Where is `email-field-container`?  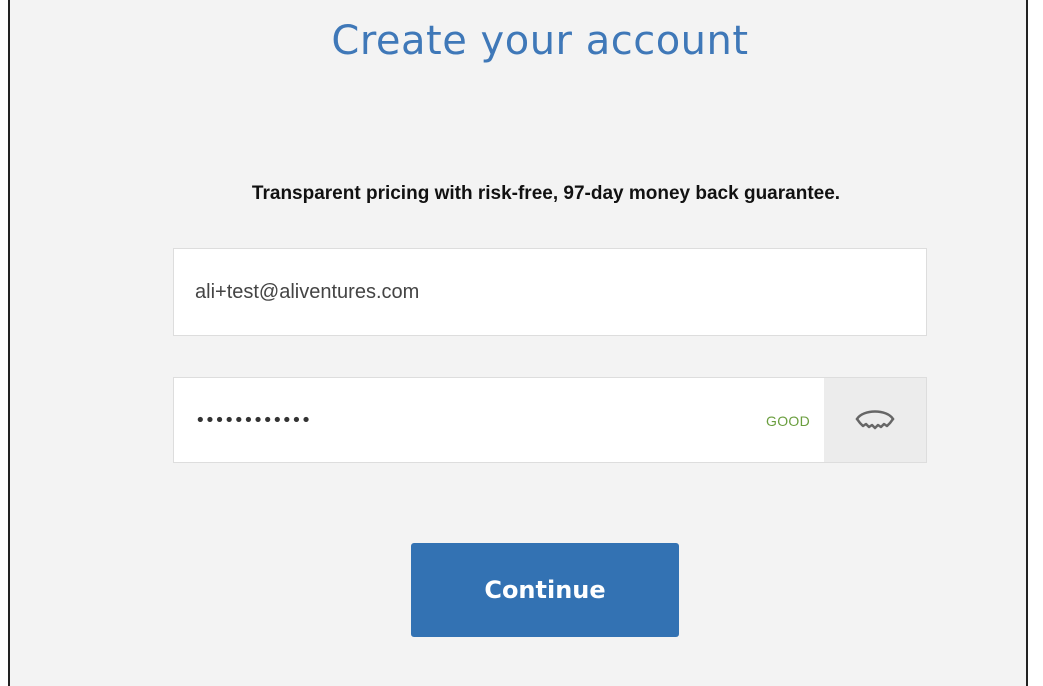 email-field-container is located at coordinates (550, 292).